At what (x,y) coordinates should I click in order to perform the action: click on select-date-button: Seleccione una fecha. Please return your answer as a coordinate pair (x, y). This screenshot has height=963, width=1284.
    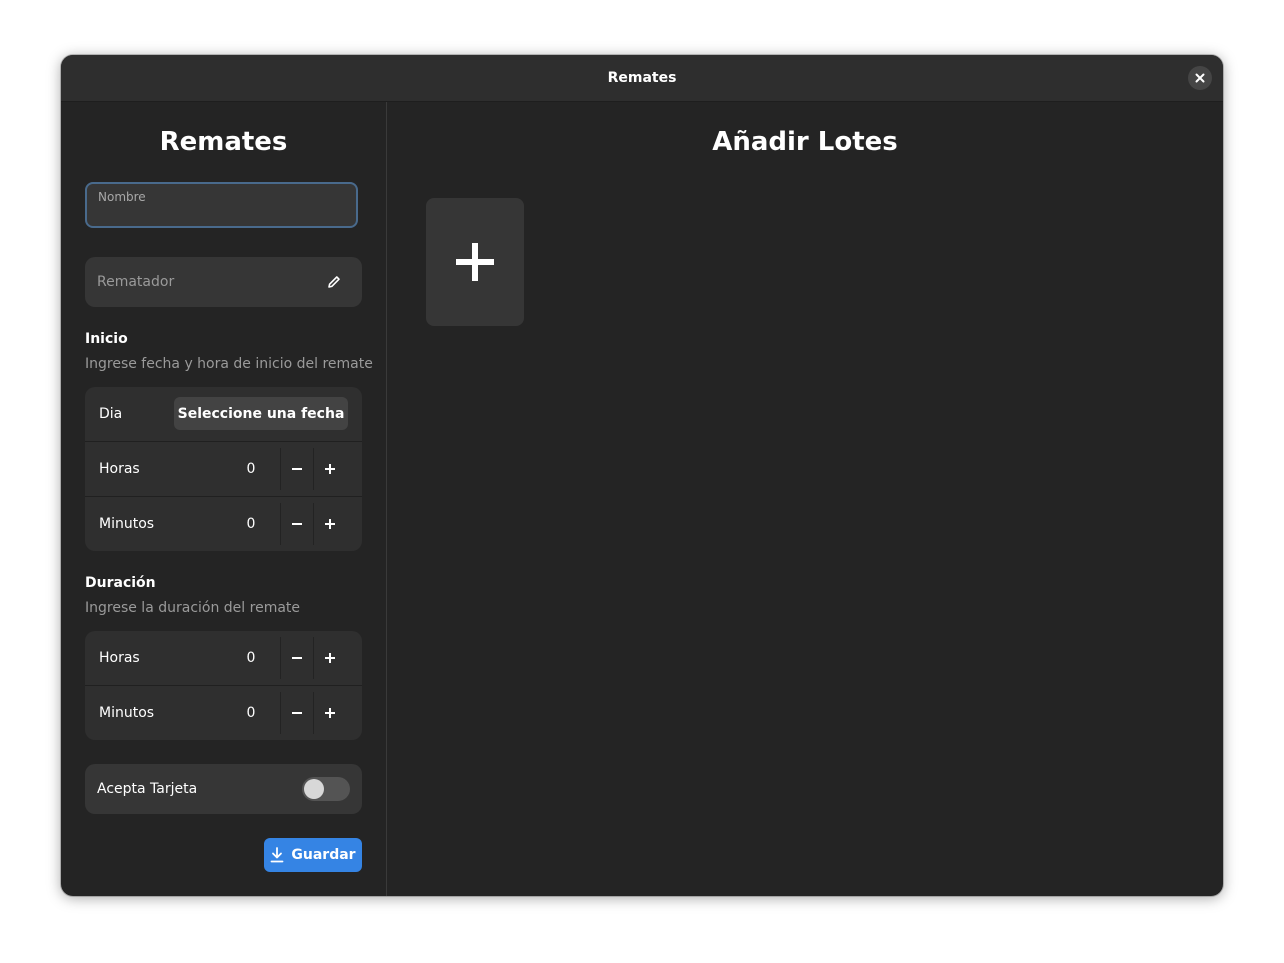
    Looking at the image, I should click on (261, 413).